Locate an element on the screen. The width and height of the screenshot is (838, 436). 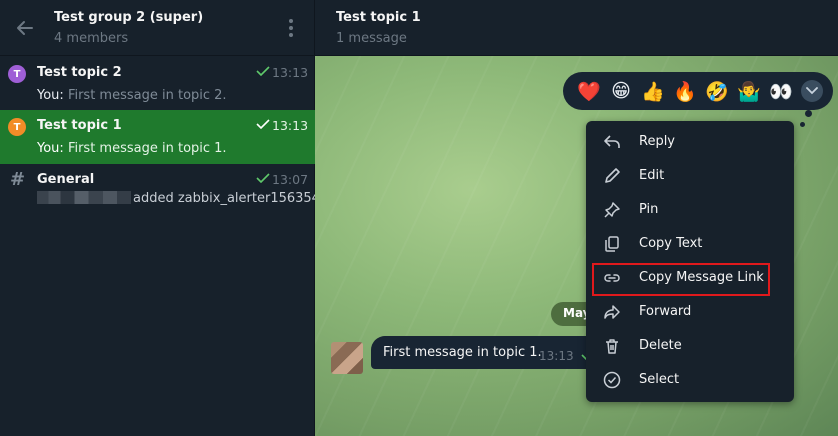
more-options-icon is located at coordinates (291, 28).